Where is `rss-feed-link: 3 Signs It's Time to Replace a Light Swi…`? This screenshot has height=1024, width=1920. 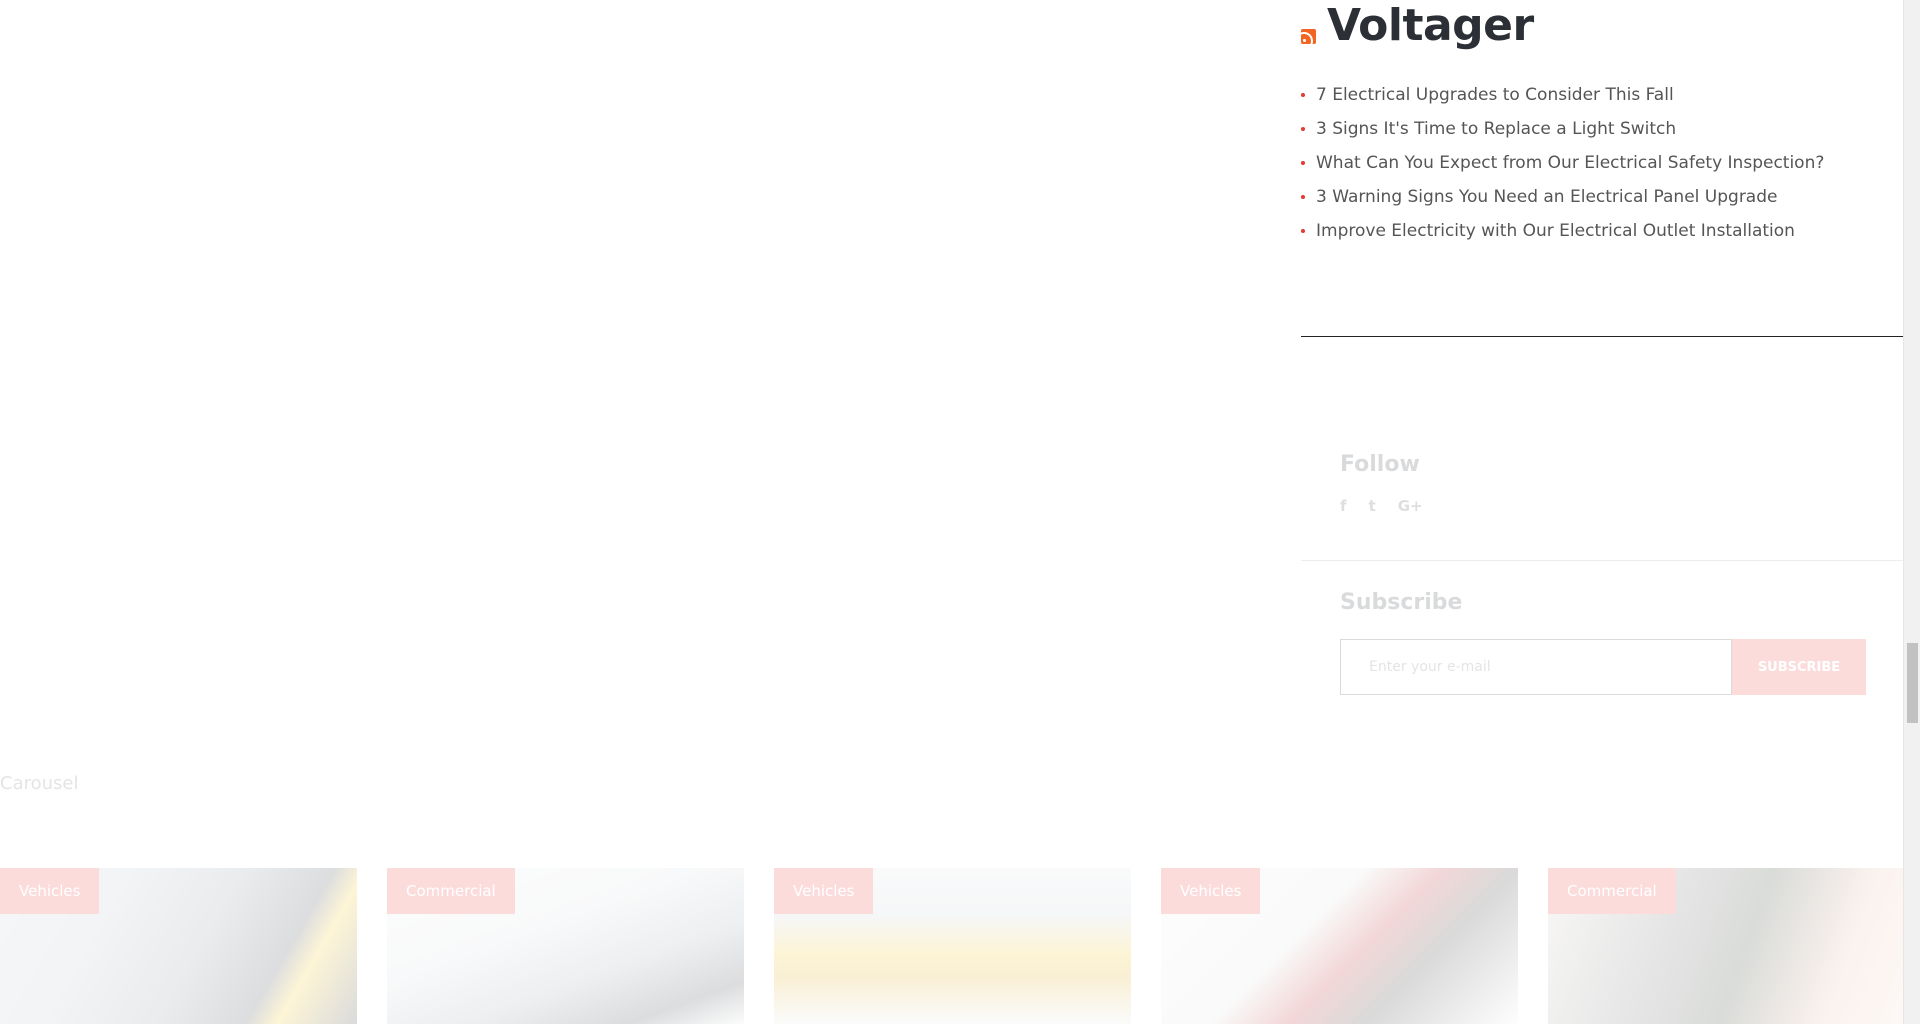
rss-feed-link: 3 Signs It's Time to Replace a Light Swi… is located at coordinates (1496, 129).